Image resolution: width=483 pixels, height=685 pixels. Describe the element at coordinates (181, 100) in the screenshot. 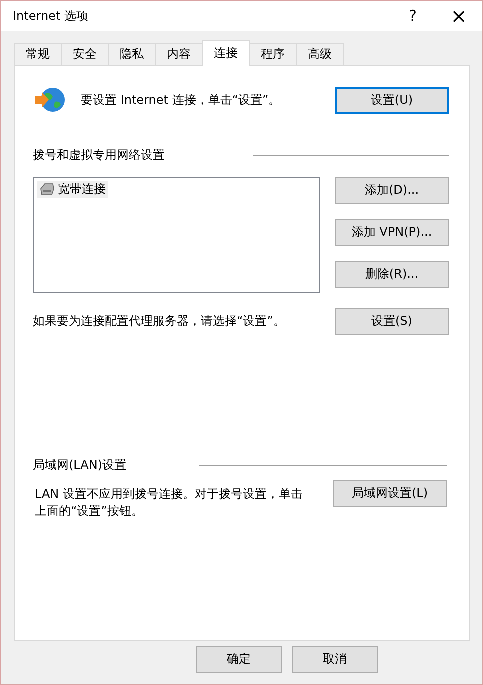

I see `setup-text: 要设置 Internet 连接，单击“设置”。` at that location.